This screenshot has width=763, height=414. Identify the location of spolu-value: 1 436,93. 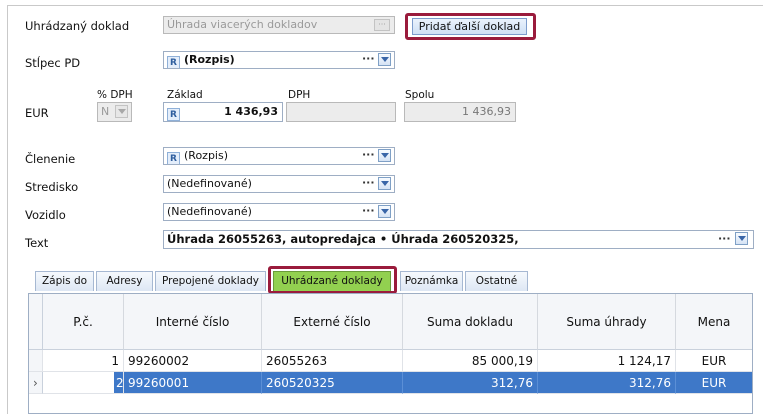
(486, 111).